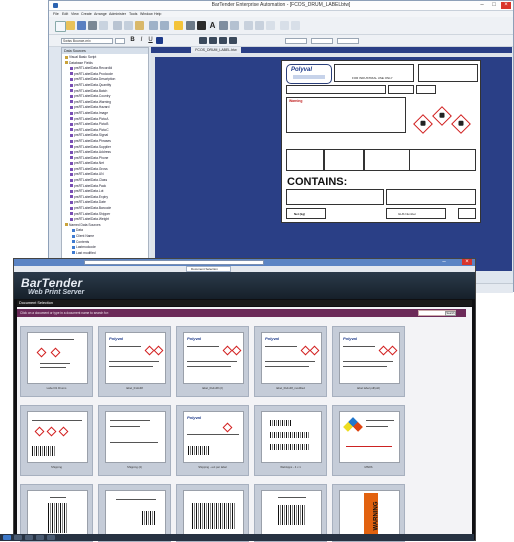 The width and height of the screenshot is (514, 542). I want to click on label-net-box, so click(306, 213).